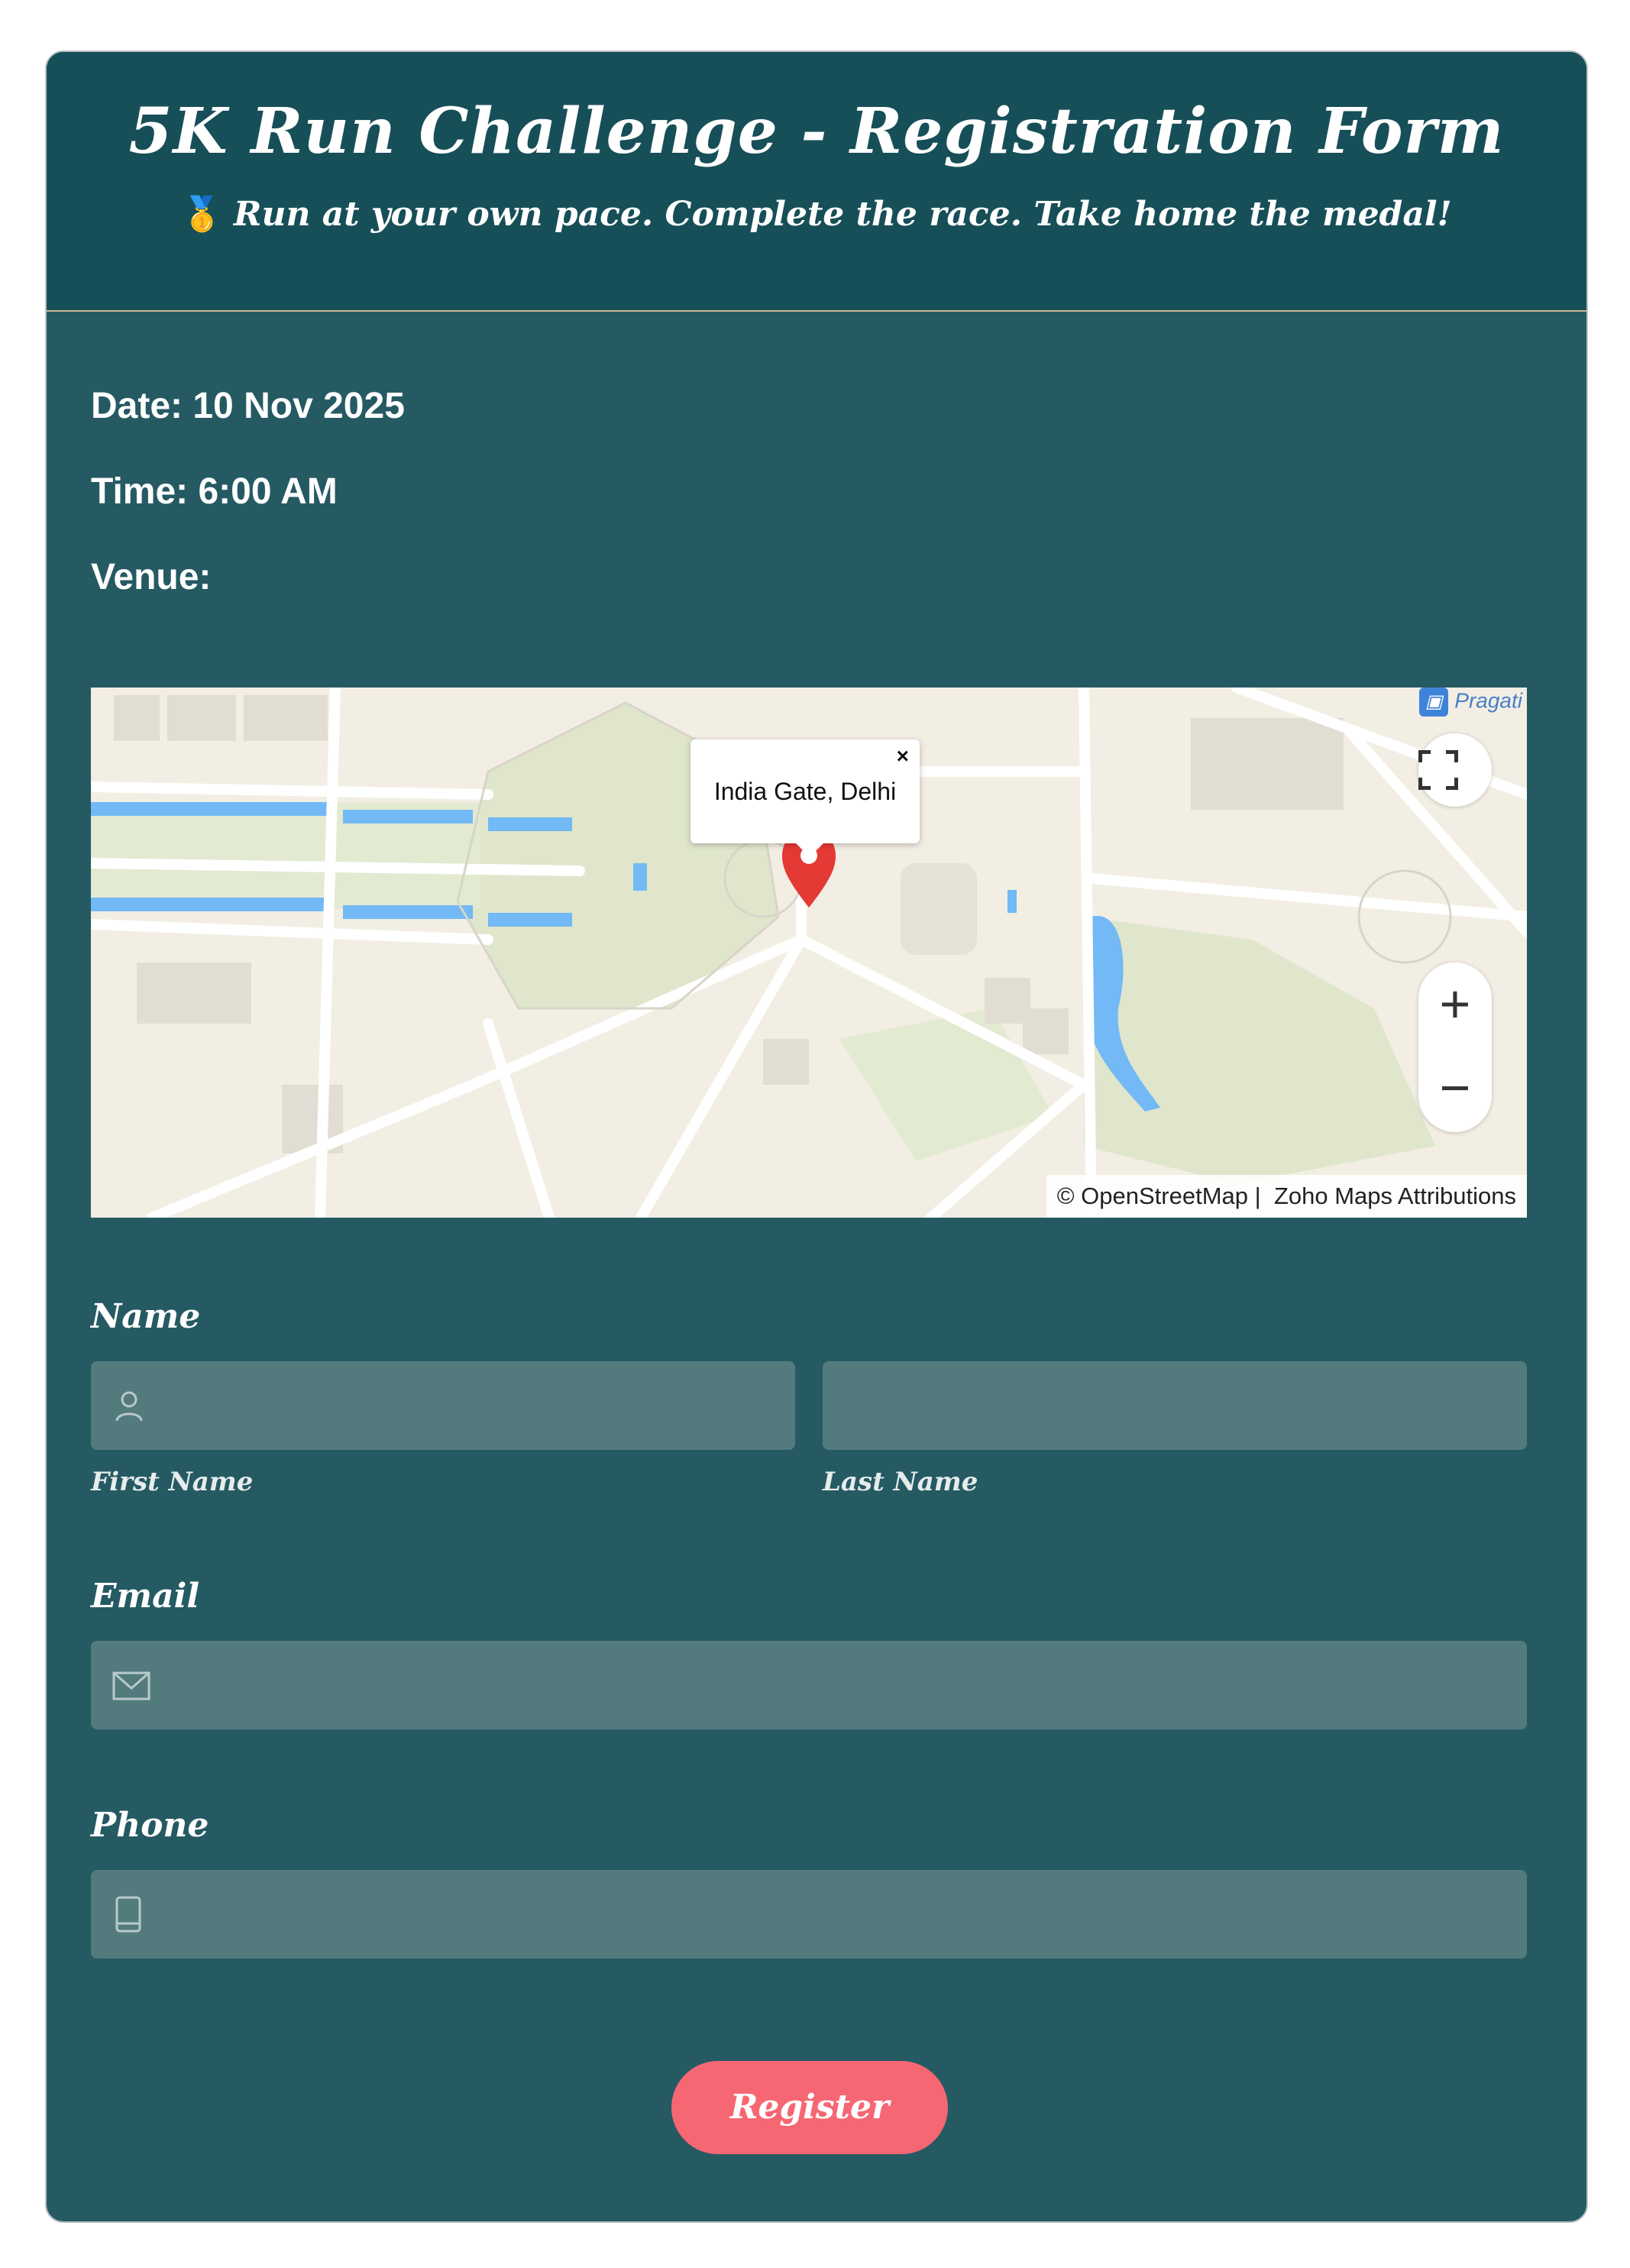  Describe the element at coordinates (202, 214) in the screenshot. I see `medal-icon: 🥇` at that location.